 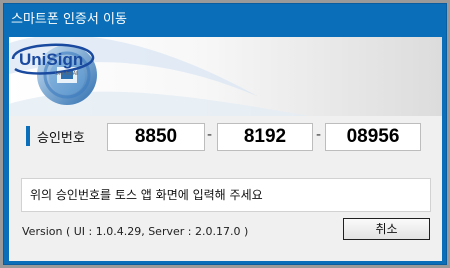 I want to click on approval-code-part-1: 8850, so click(x=156, y=137).